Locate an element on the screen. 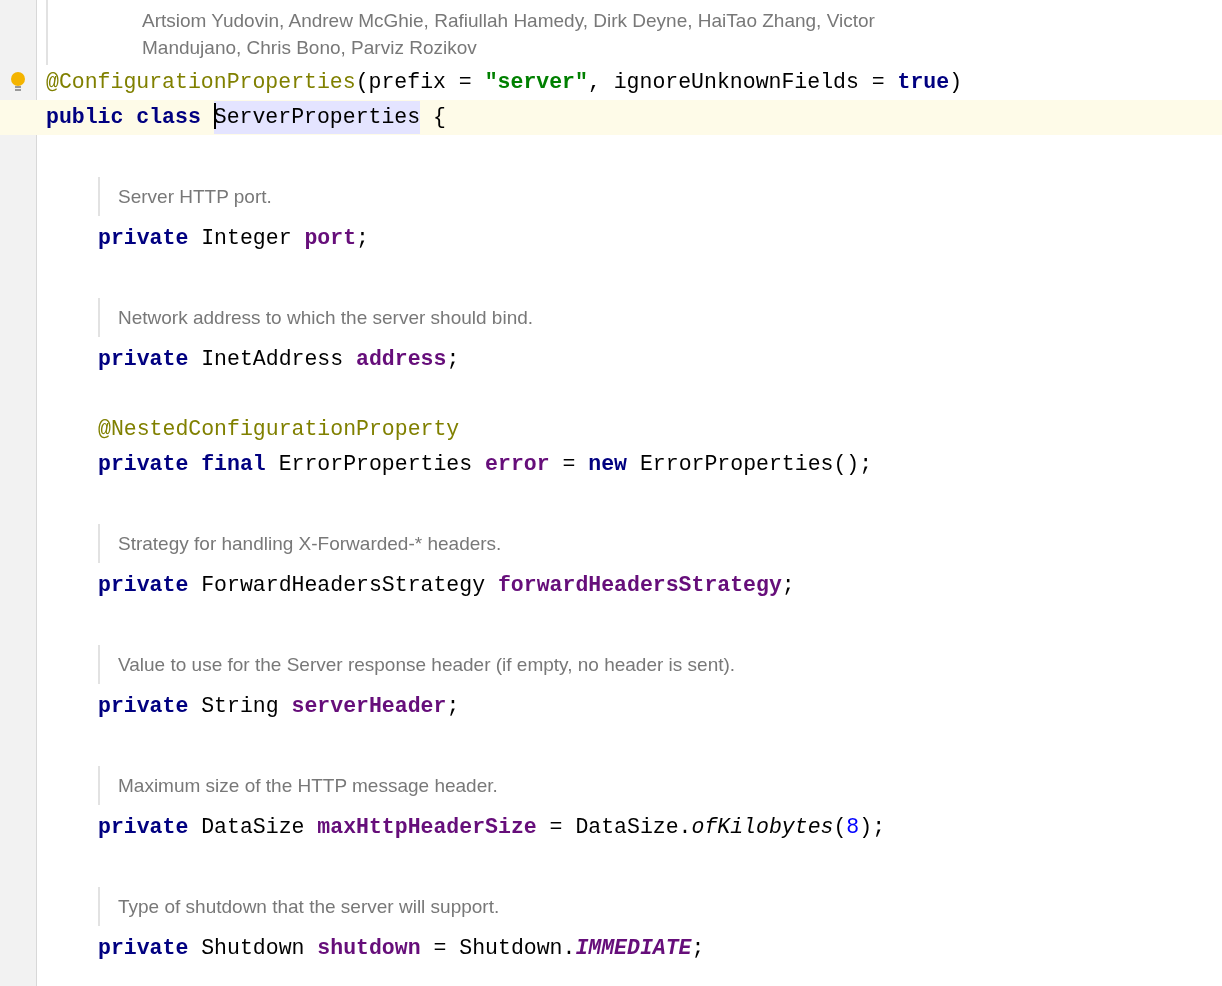 This screenshot has width=1222, height=986. code-text: { is located at coordinates (439, 118).